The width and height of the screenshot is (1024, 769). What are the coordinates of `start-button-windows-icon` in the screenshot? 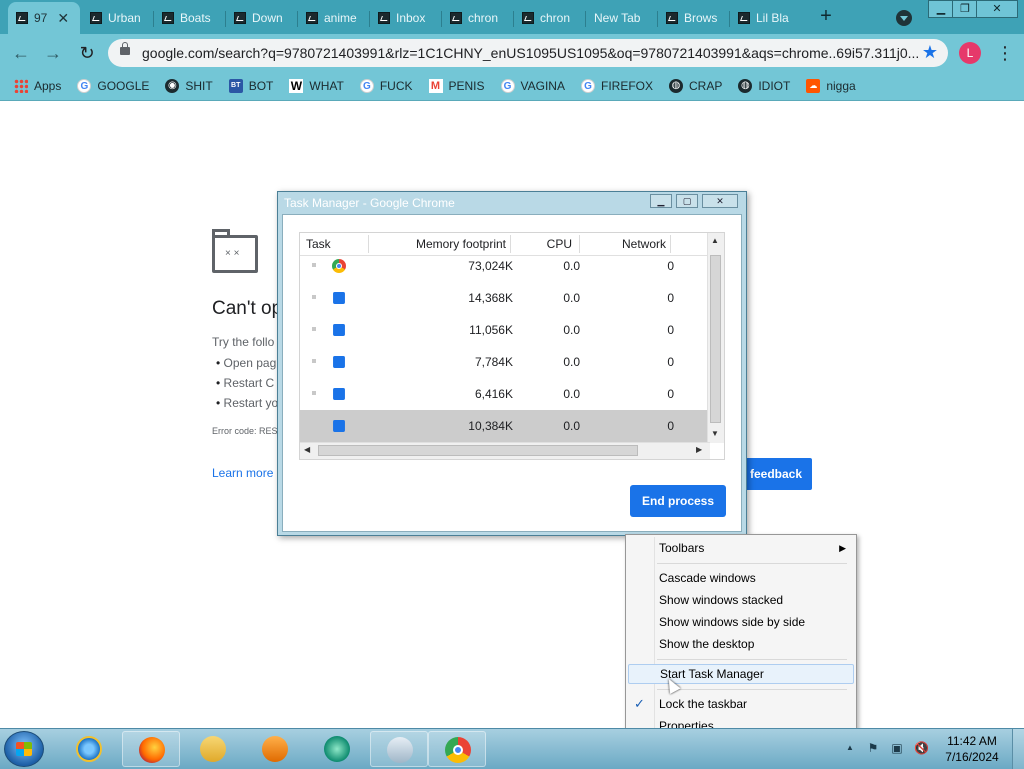 It's located at (24, 749).